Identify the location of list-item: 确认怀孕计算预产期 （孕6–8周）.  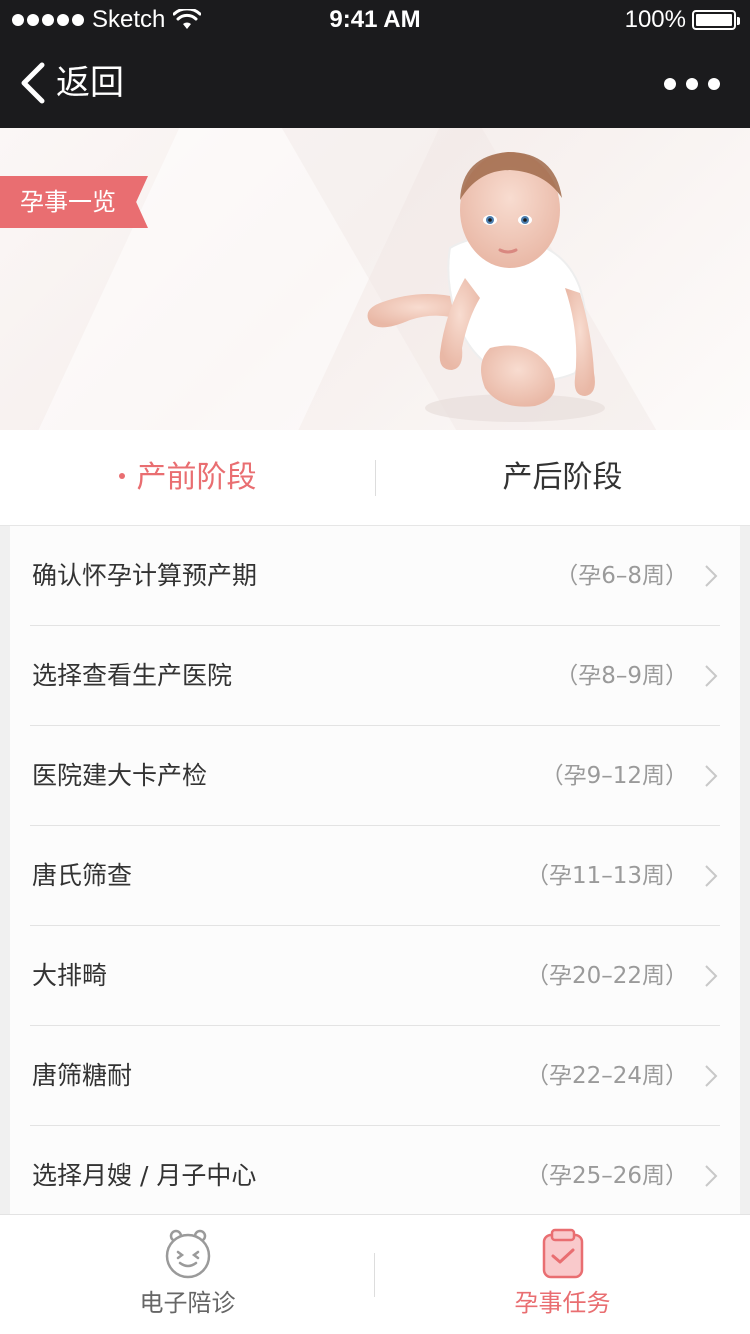
(375, 576).